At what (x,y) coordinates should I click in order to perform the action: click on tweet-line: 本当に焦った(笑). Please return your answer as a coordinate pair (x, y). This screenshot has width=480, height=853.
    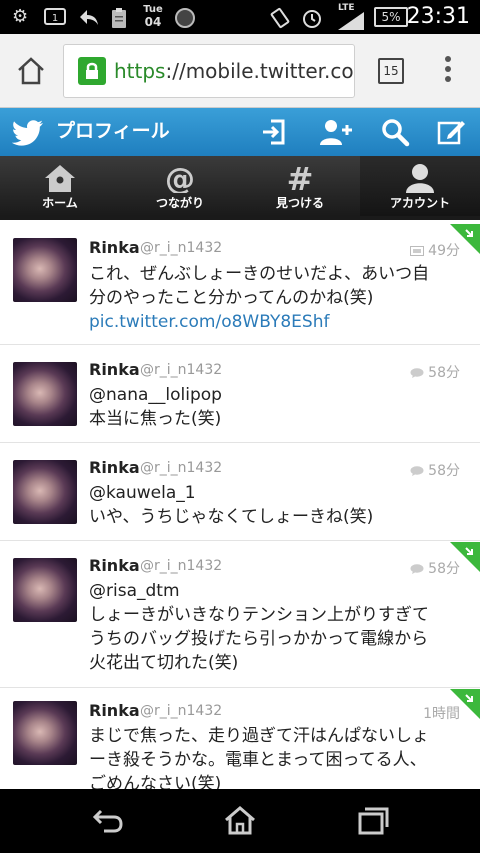
    Looking at the image, I should click on (155, 419).